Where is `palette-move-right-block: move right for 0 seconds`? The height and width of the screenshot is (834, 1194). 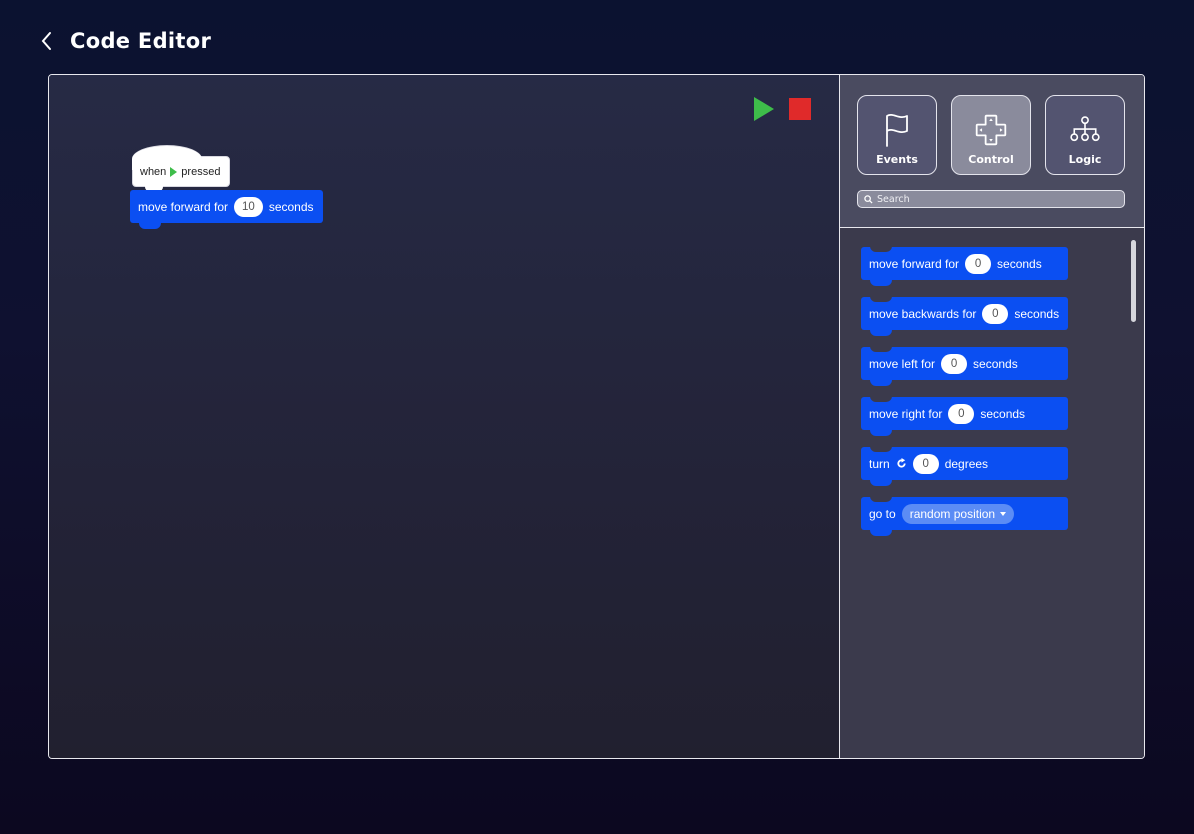 palette-move-right-block: move right for 0 seconds is located at coordinates (965, 416).